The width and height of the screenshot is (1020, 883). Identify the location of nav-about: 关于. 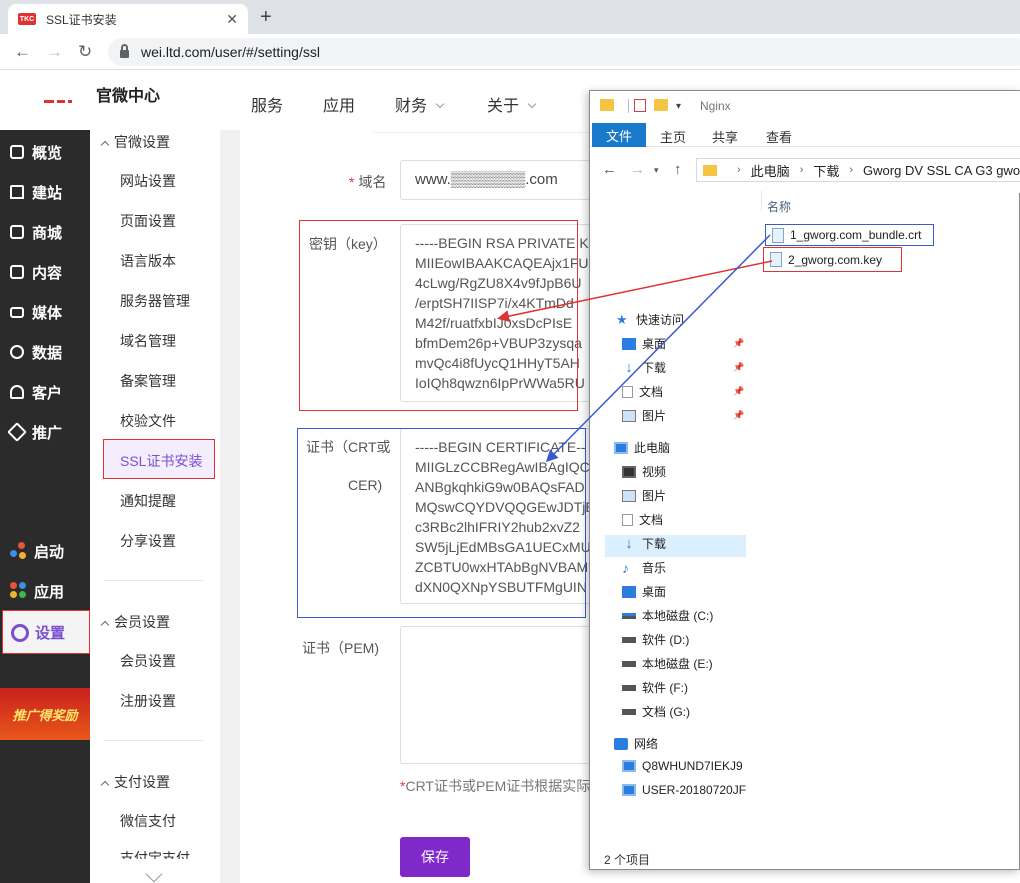
(512, 104).